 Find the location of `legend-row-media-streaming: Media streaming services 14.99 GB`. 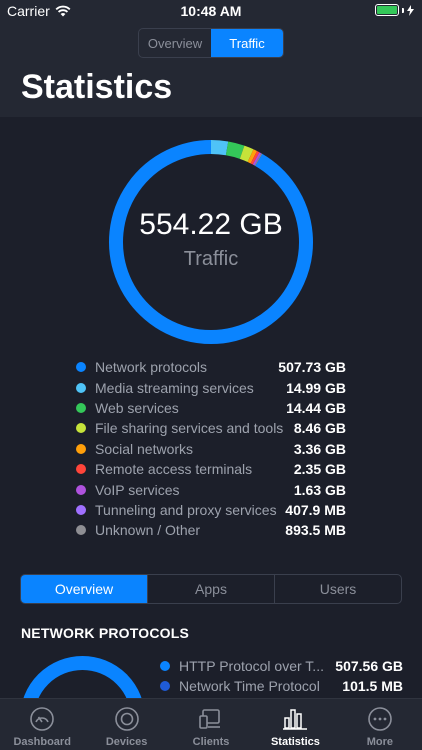

legend-row-media-streaming: Media streaming services 14.99 GB is located at coordinates (211, 387).